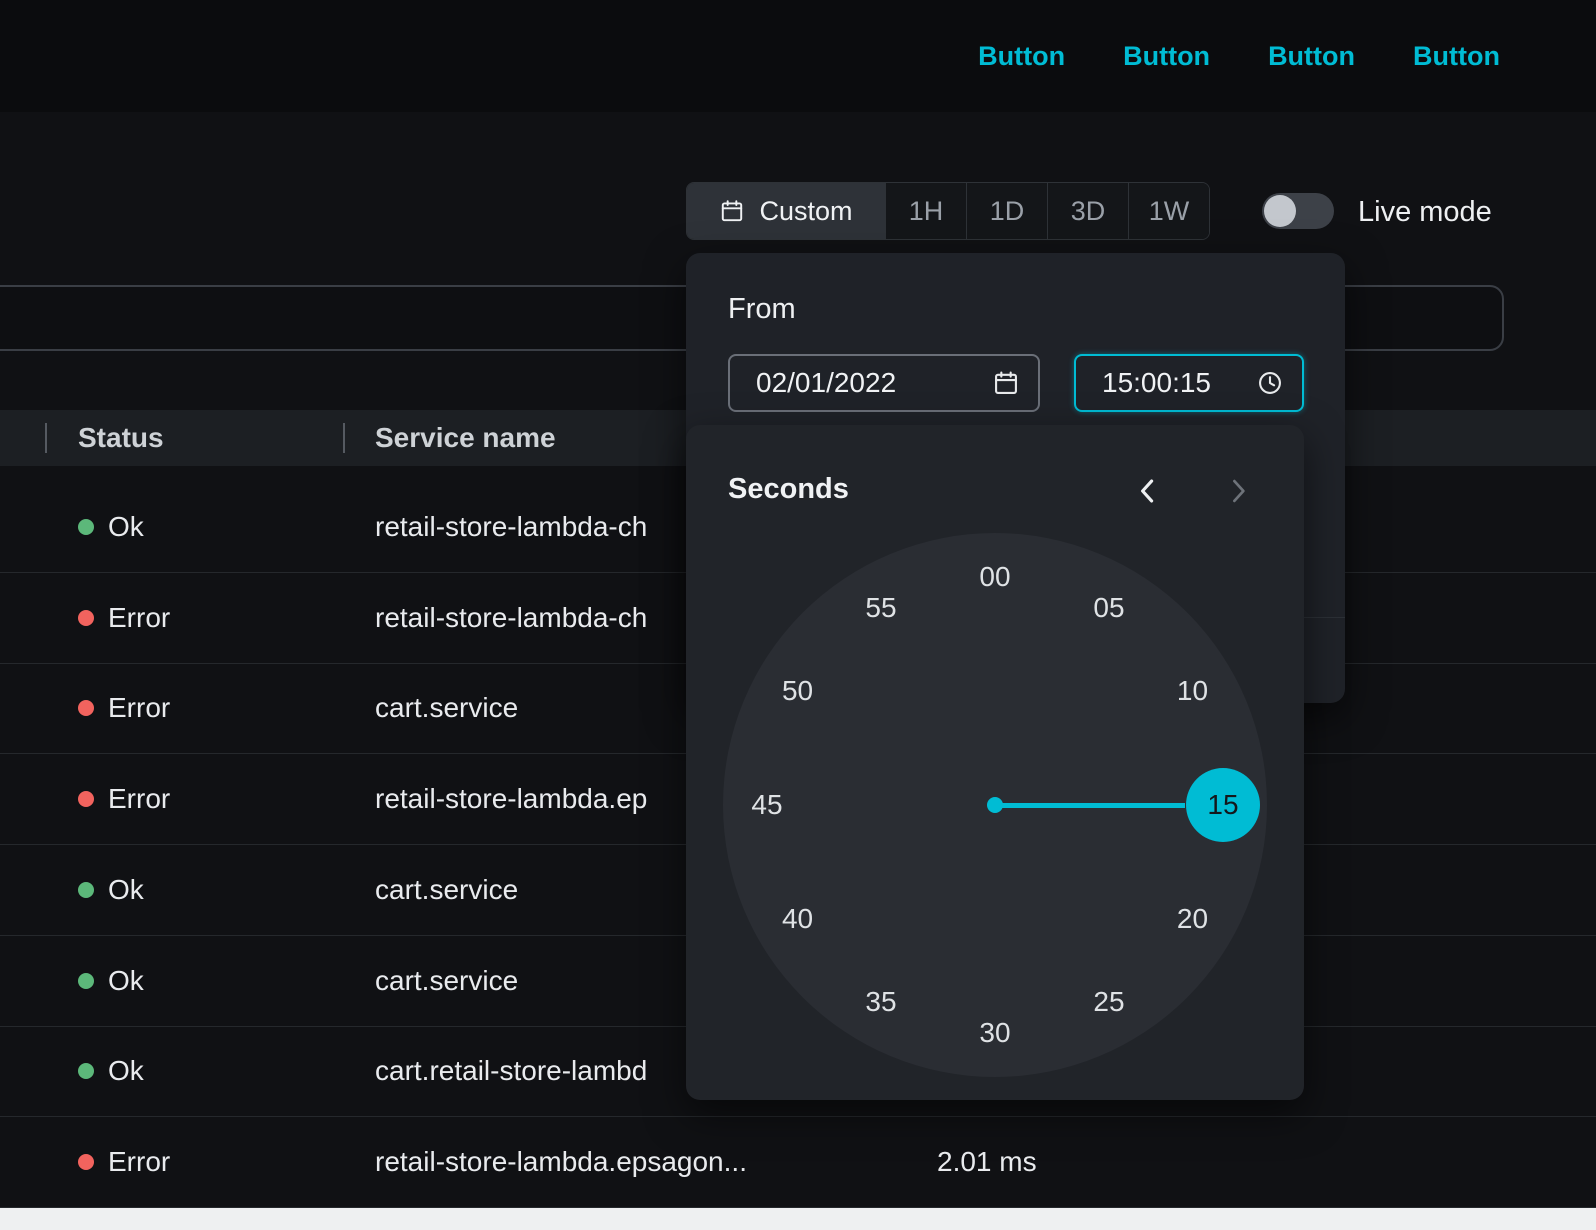 The width and height of the screenshot is (1596, 1230). I want to click on clock-number-40: 40, so click(798, 919).